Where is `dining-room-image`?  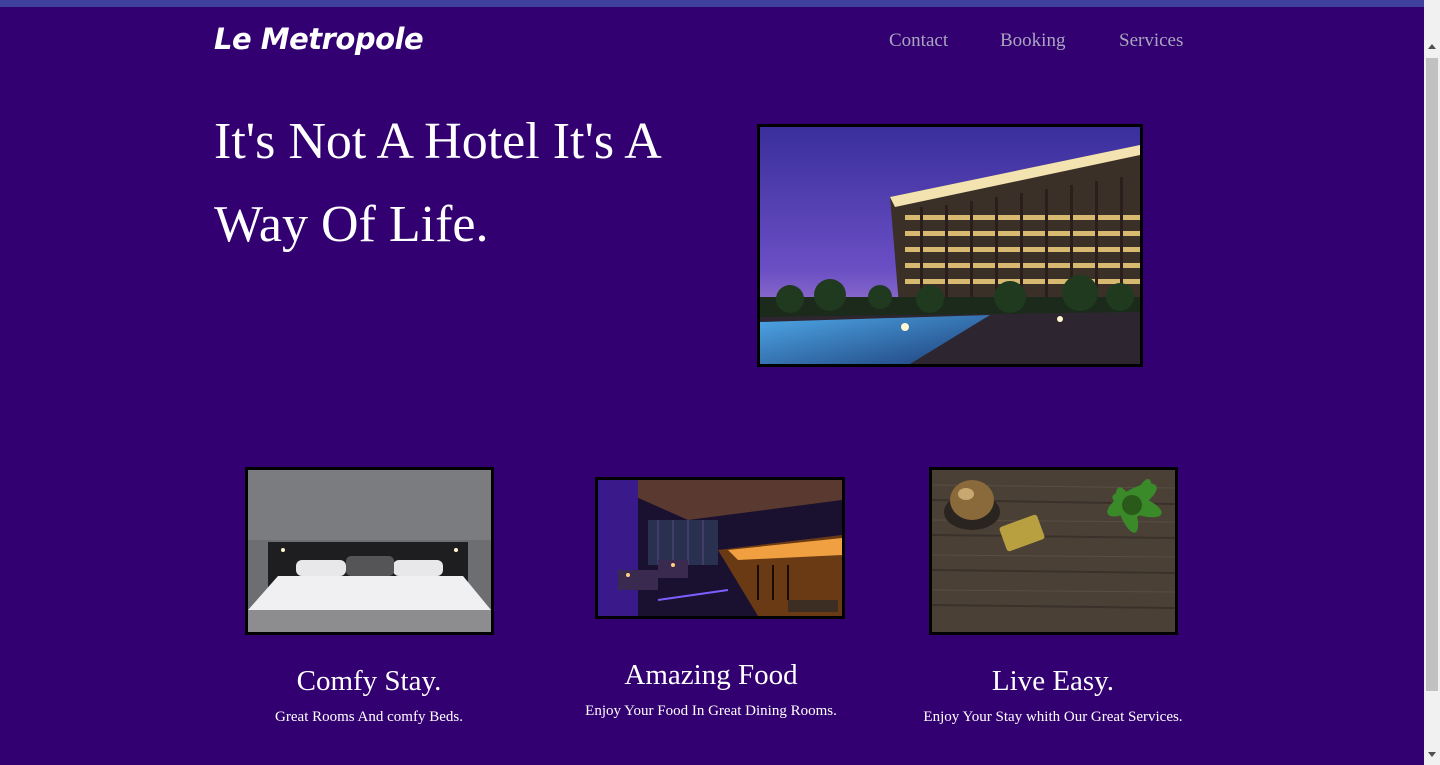 dining-room-image is located at coordinates (720, 548).